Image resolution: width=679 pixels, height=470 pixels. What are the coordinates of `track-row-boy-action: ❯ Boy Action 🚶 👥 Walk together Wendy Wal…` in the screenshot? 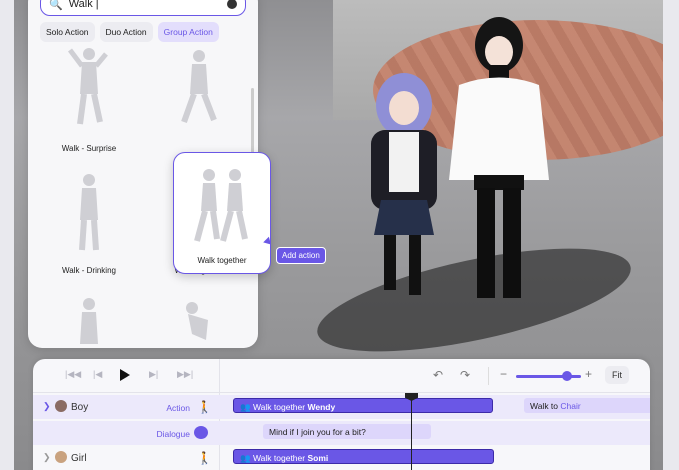 It's located at (341, 407).